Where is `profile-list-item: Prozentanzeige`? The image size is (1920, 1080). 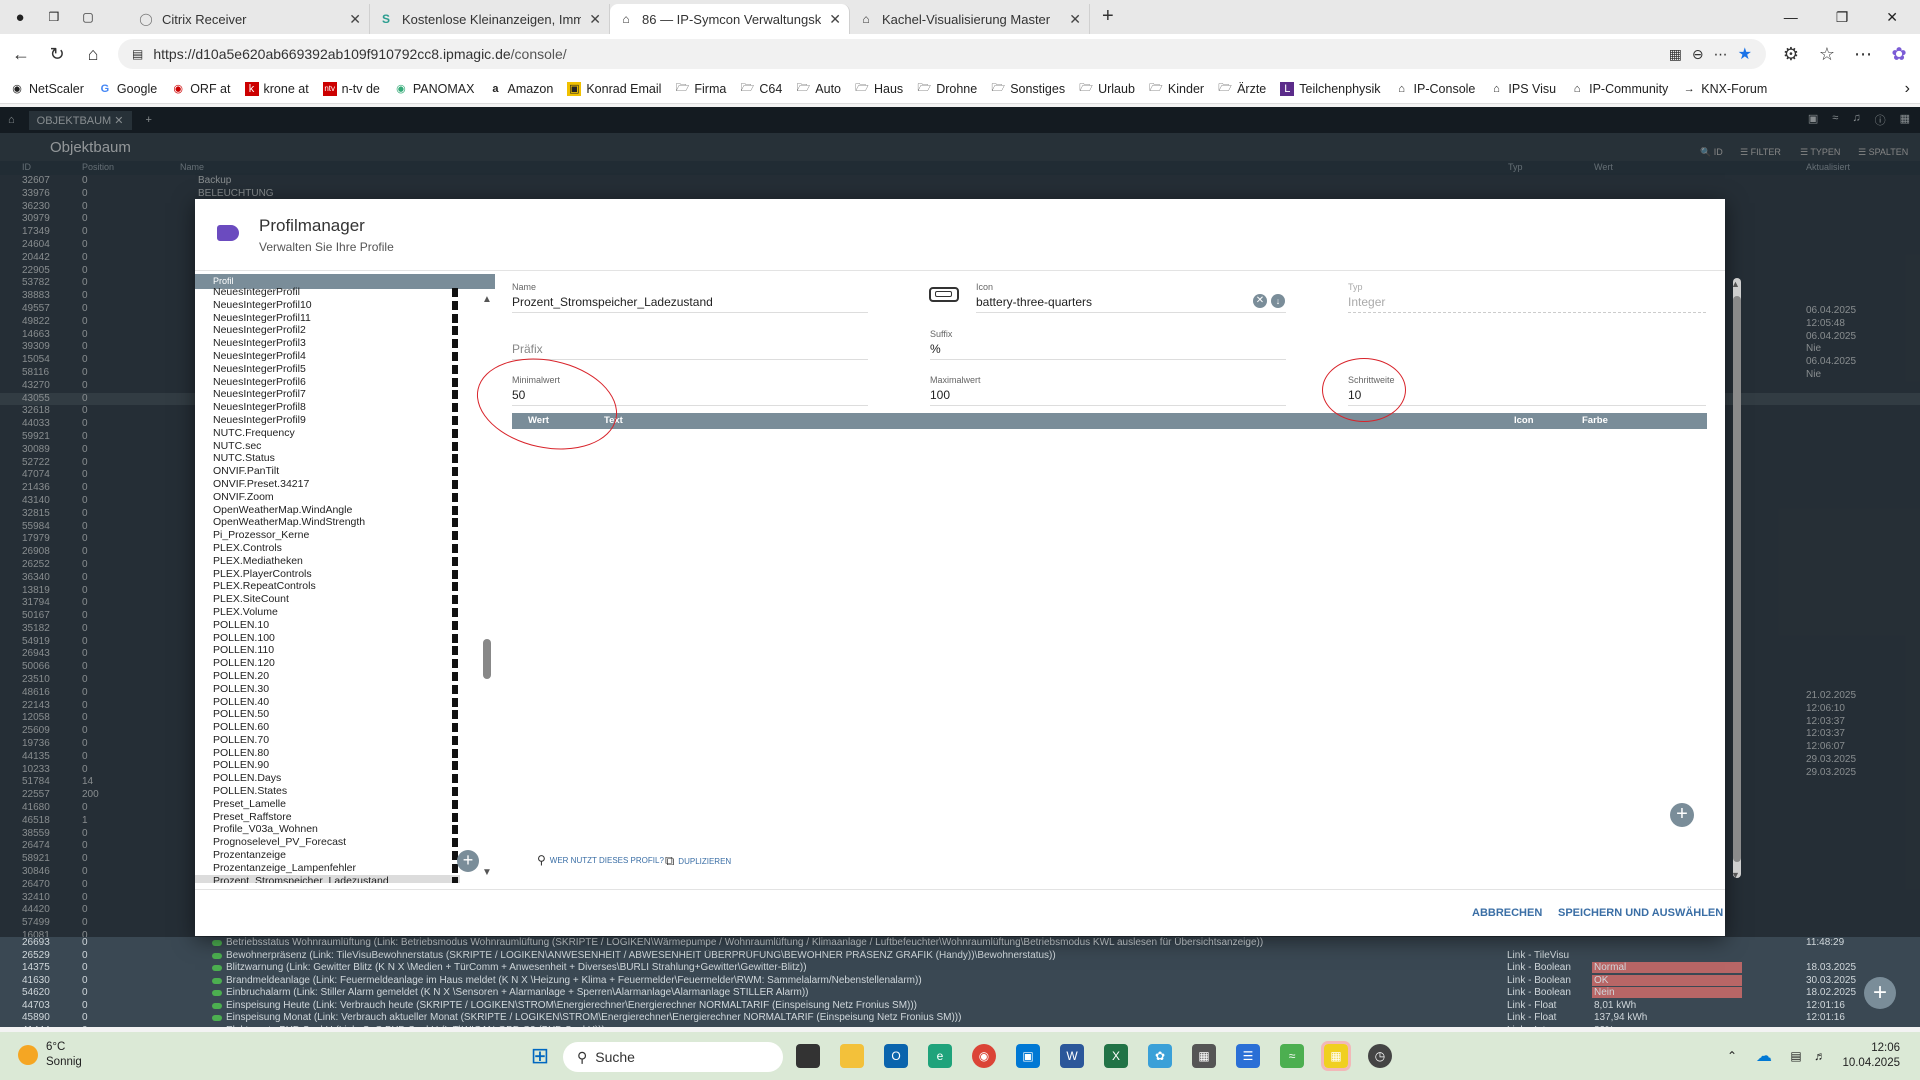
profile-list-item: Prozentanzeige is located at coordinates (327, 855).